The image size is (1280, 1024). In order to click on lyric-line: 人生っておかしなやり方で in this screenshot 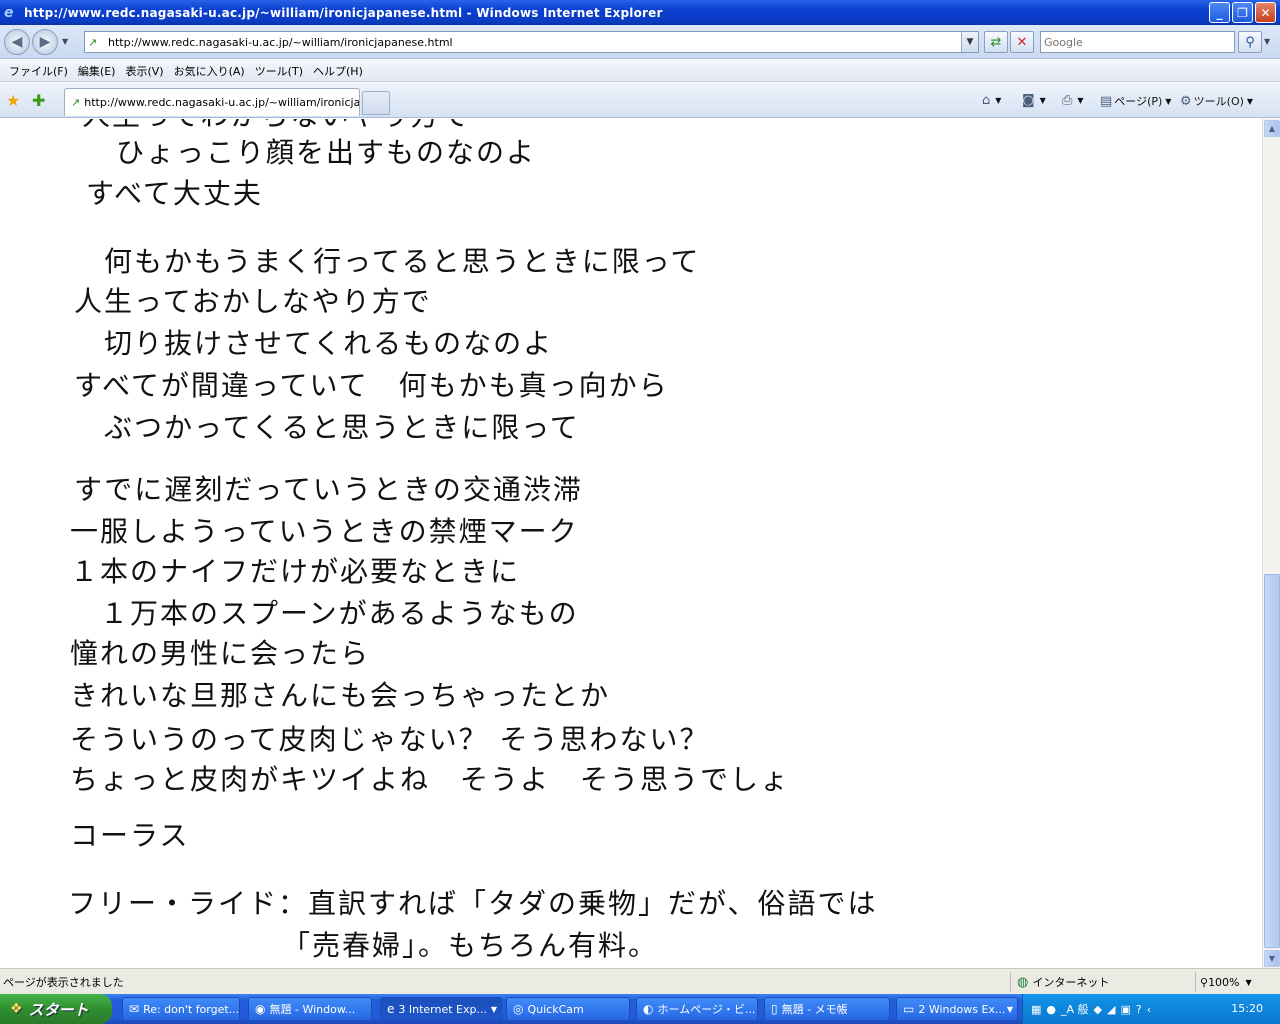, I will do `click(253, 301)`.